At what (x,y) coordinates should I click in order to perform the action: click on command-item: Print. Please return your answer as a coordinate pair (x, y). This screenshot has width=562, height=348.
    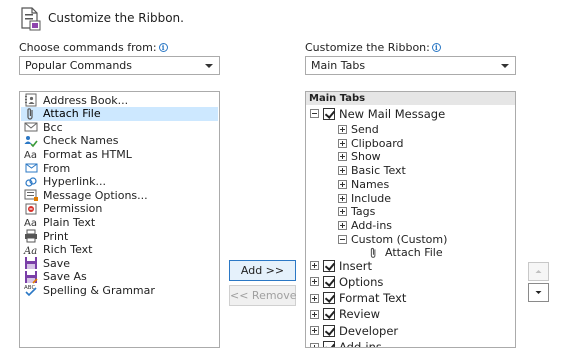
    Looking at the image, I should click on (119, 236).